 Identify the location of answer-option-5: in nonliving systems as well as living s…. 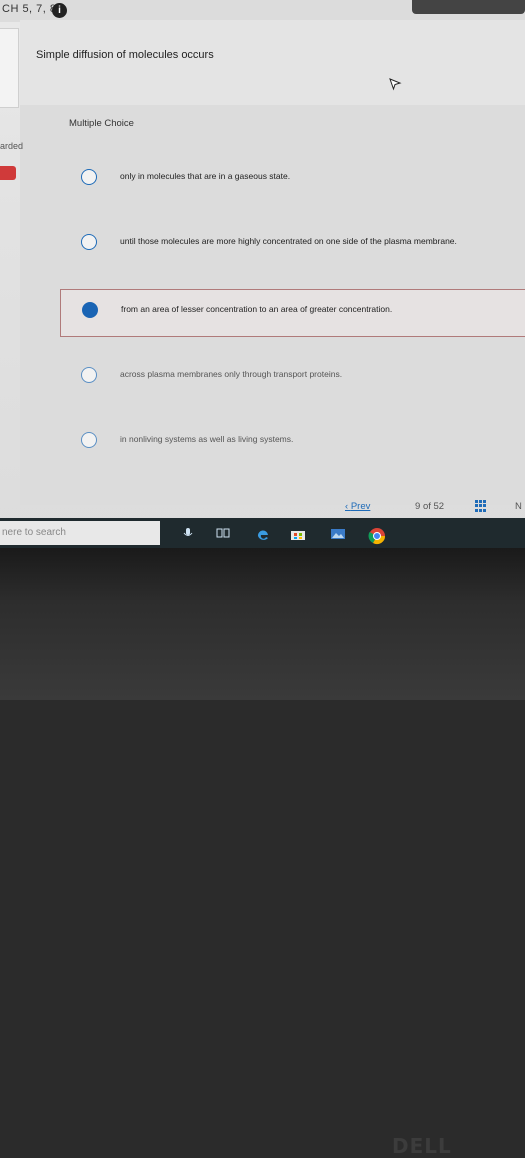
(292, 443).